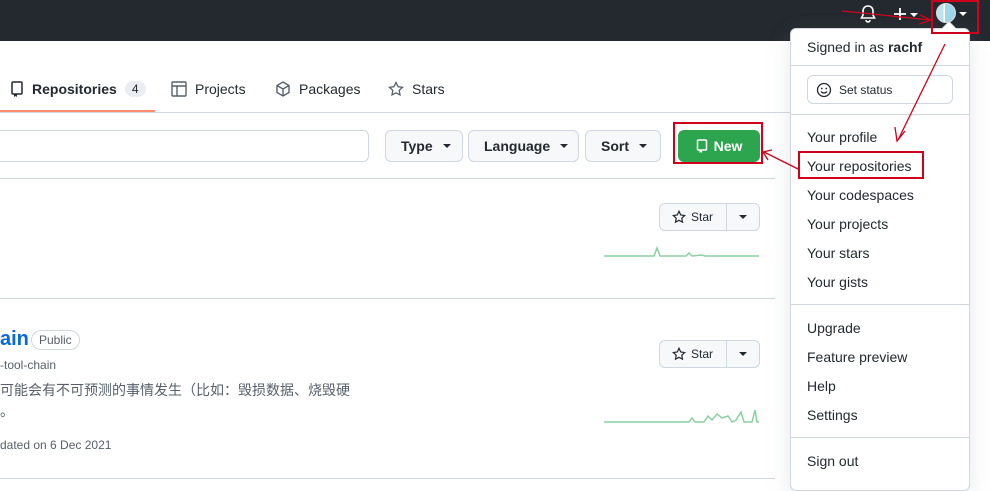 Image resolution: width=990 pixels, height=491 pixels. Describe the element at coordinates (838, 253) in the screenshot. I see `menu-item-your-stars: Your stars` at that location.